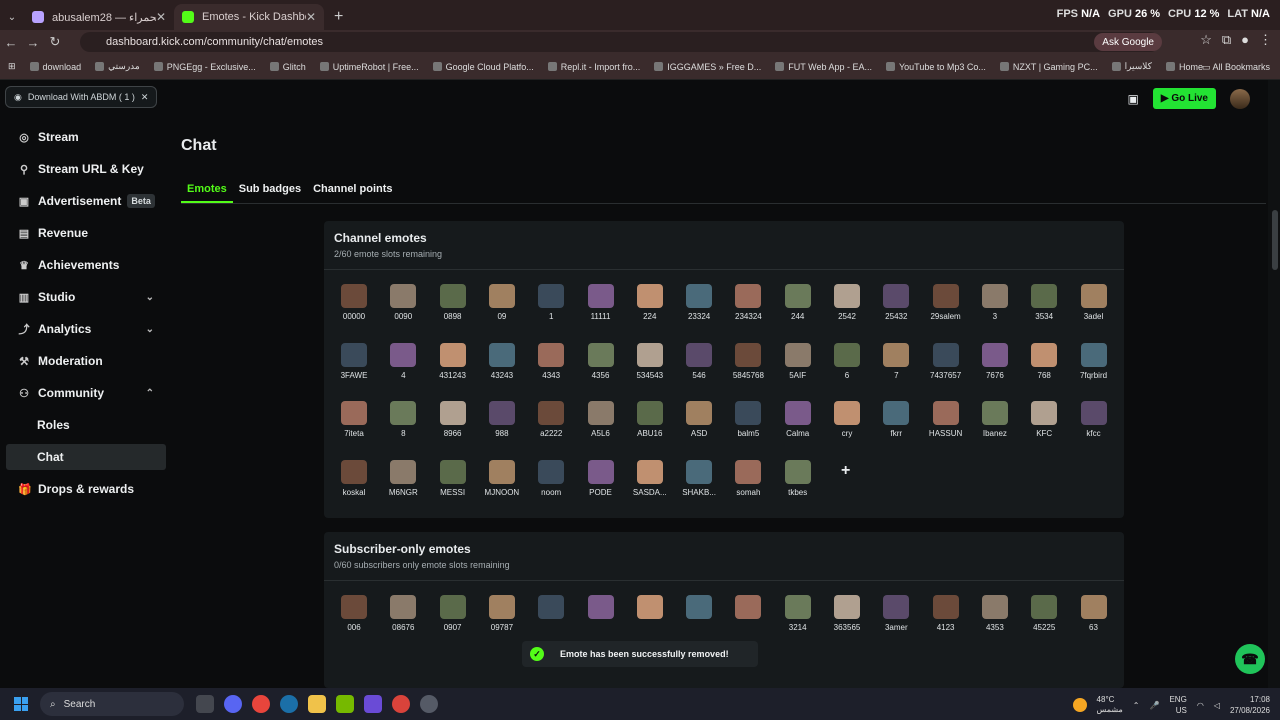 The height and width of the screenshot is (720, 1280). I want to click on emote-item: 3534, so click(1044, 302).